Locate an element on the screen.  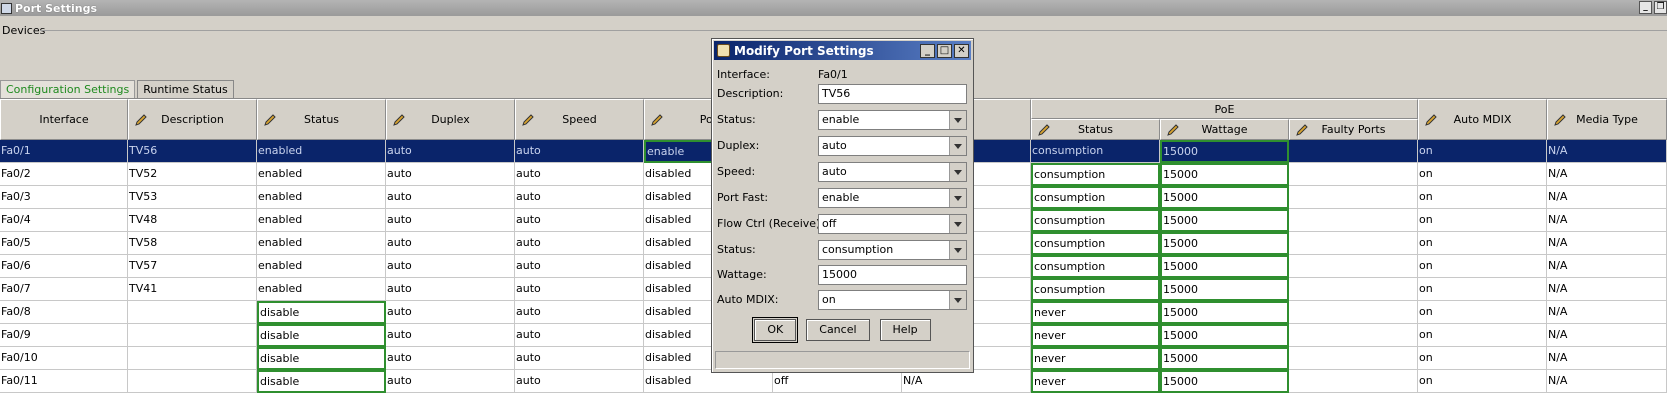
speed-select: auto is located at coordinates (892, 172).